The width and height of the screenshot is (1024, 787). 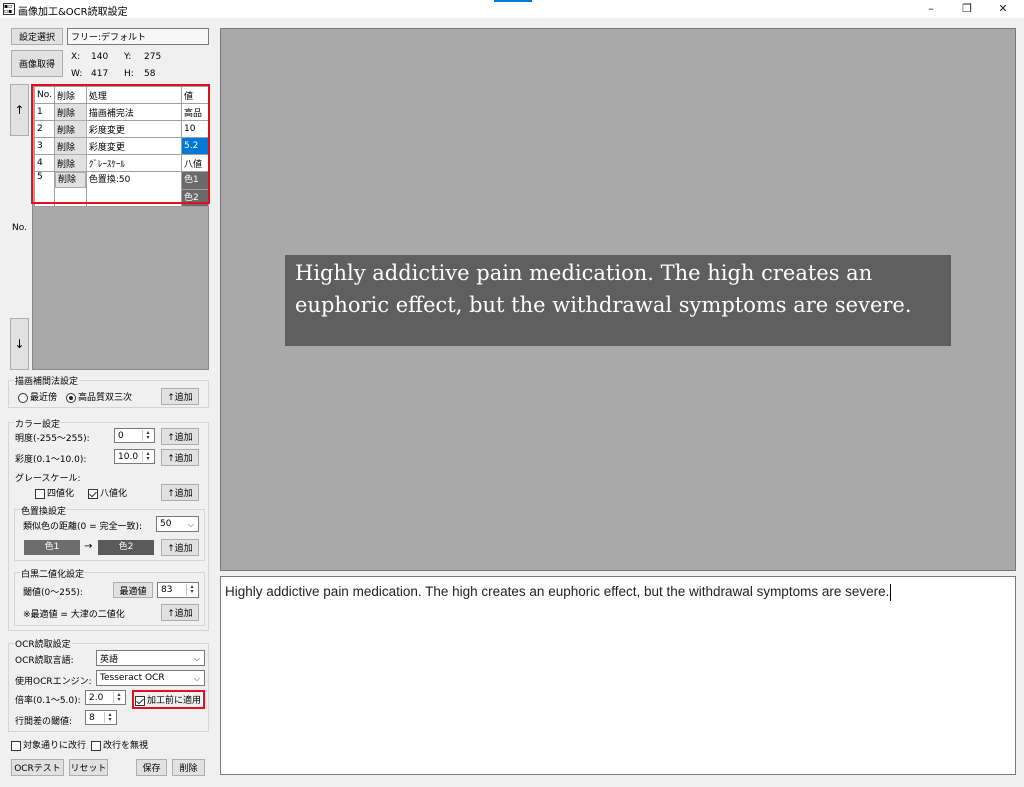 I want to click on binarize-note: ※最適値 = 大津の二値化, so click(x=74, y=615).